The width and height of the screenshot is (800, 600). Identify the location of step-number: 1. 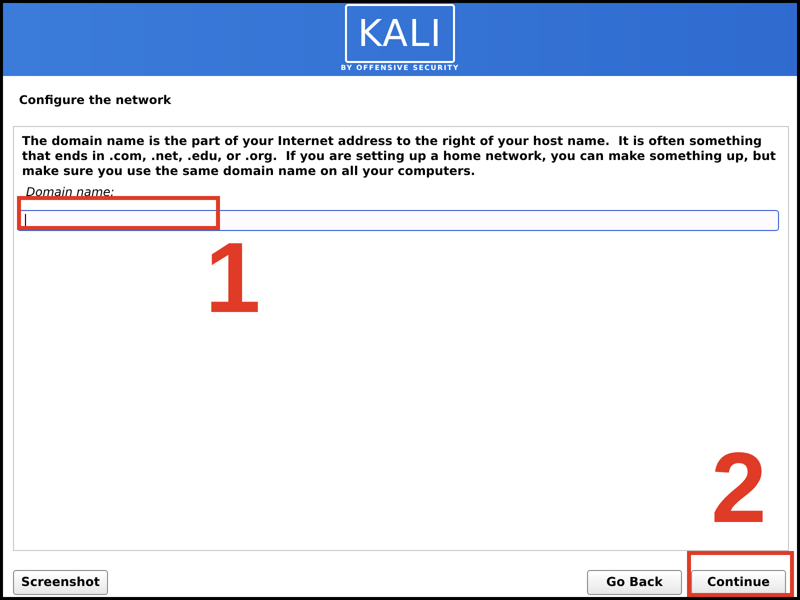
(233, 278).